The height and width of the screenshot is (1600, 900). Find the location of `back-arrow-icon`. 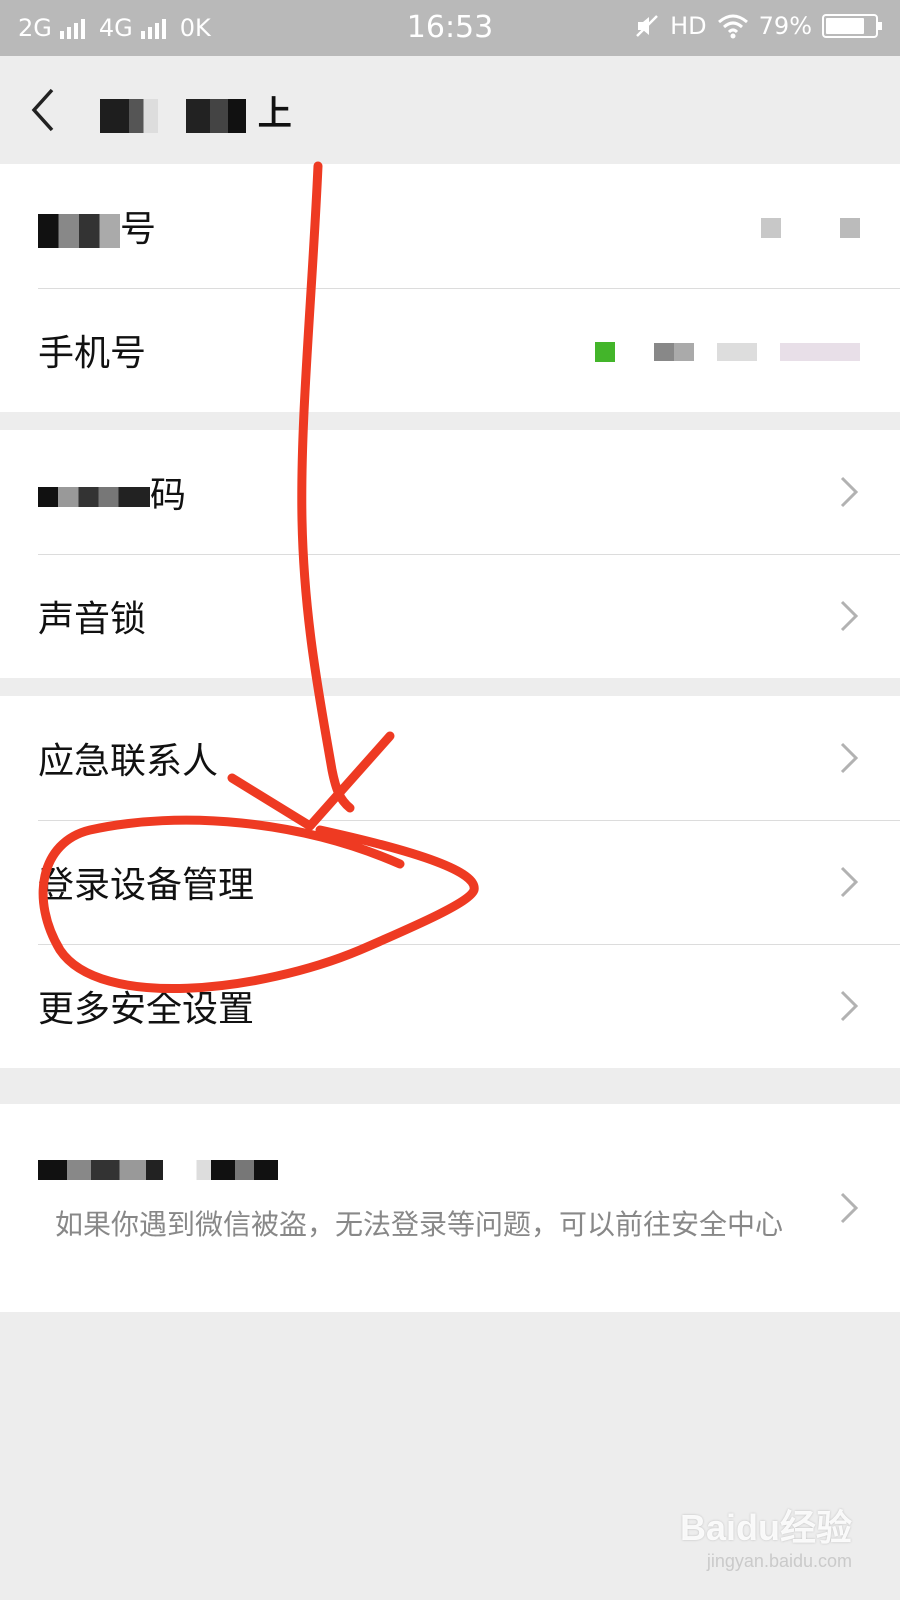

back-arrow-icon is located at coordinates (42, 110).